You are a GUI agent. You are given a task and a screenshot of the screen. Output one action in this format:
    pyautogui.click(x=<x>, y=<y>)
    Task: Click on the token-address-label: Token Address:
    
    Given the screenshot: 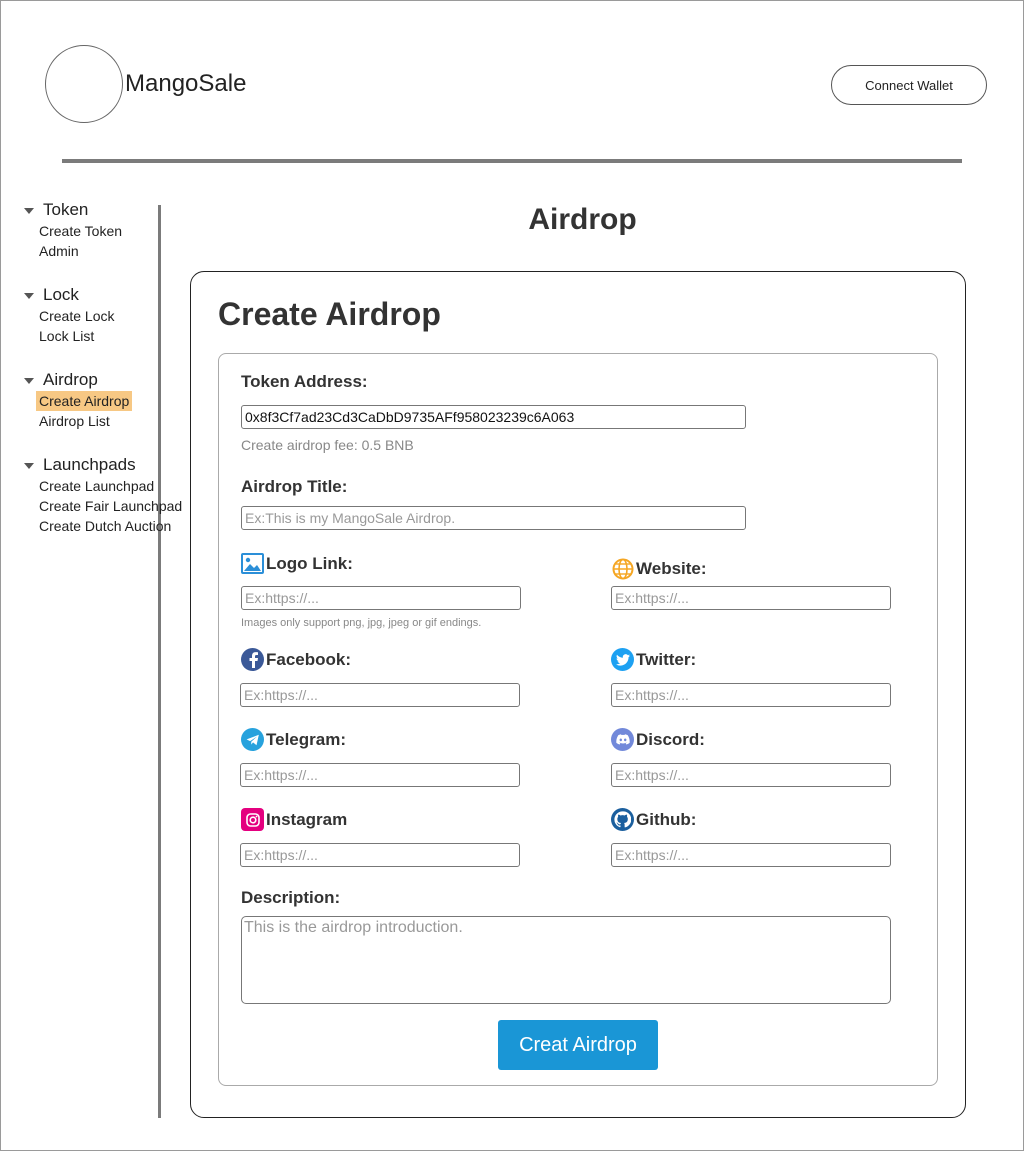 What is the action you would take?
    pyautogui.click(x=304, y=381)
    